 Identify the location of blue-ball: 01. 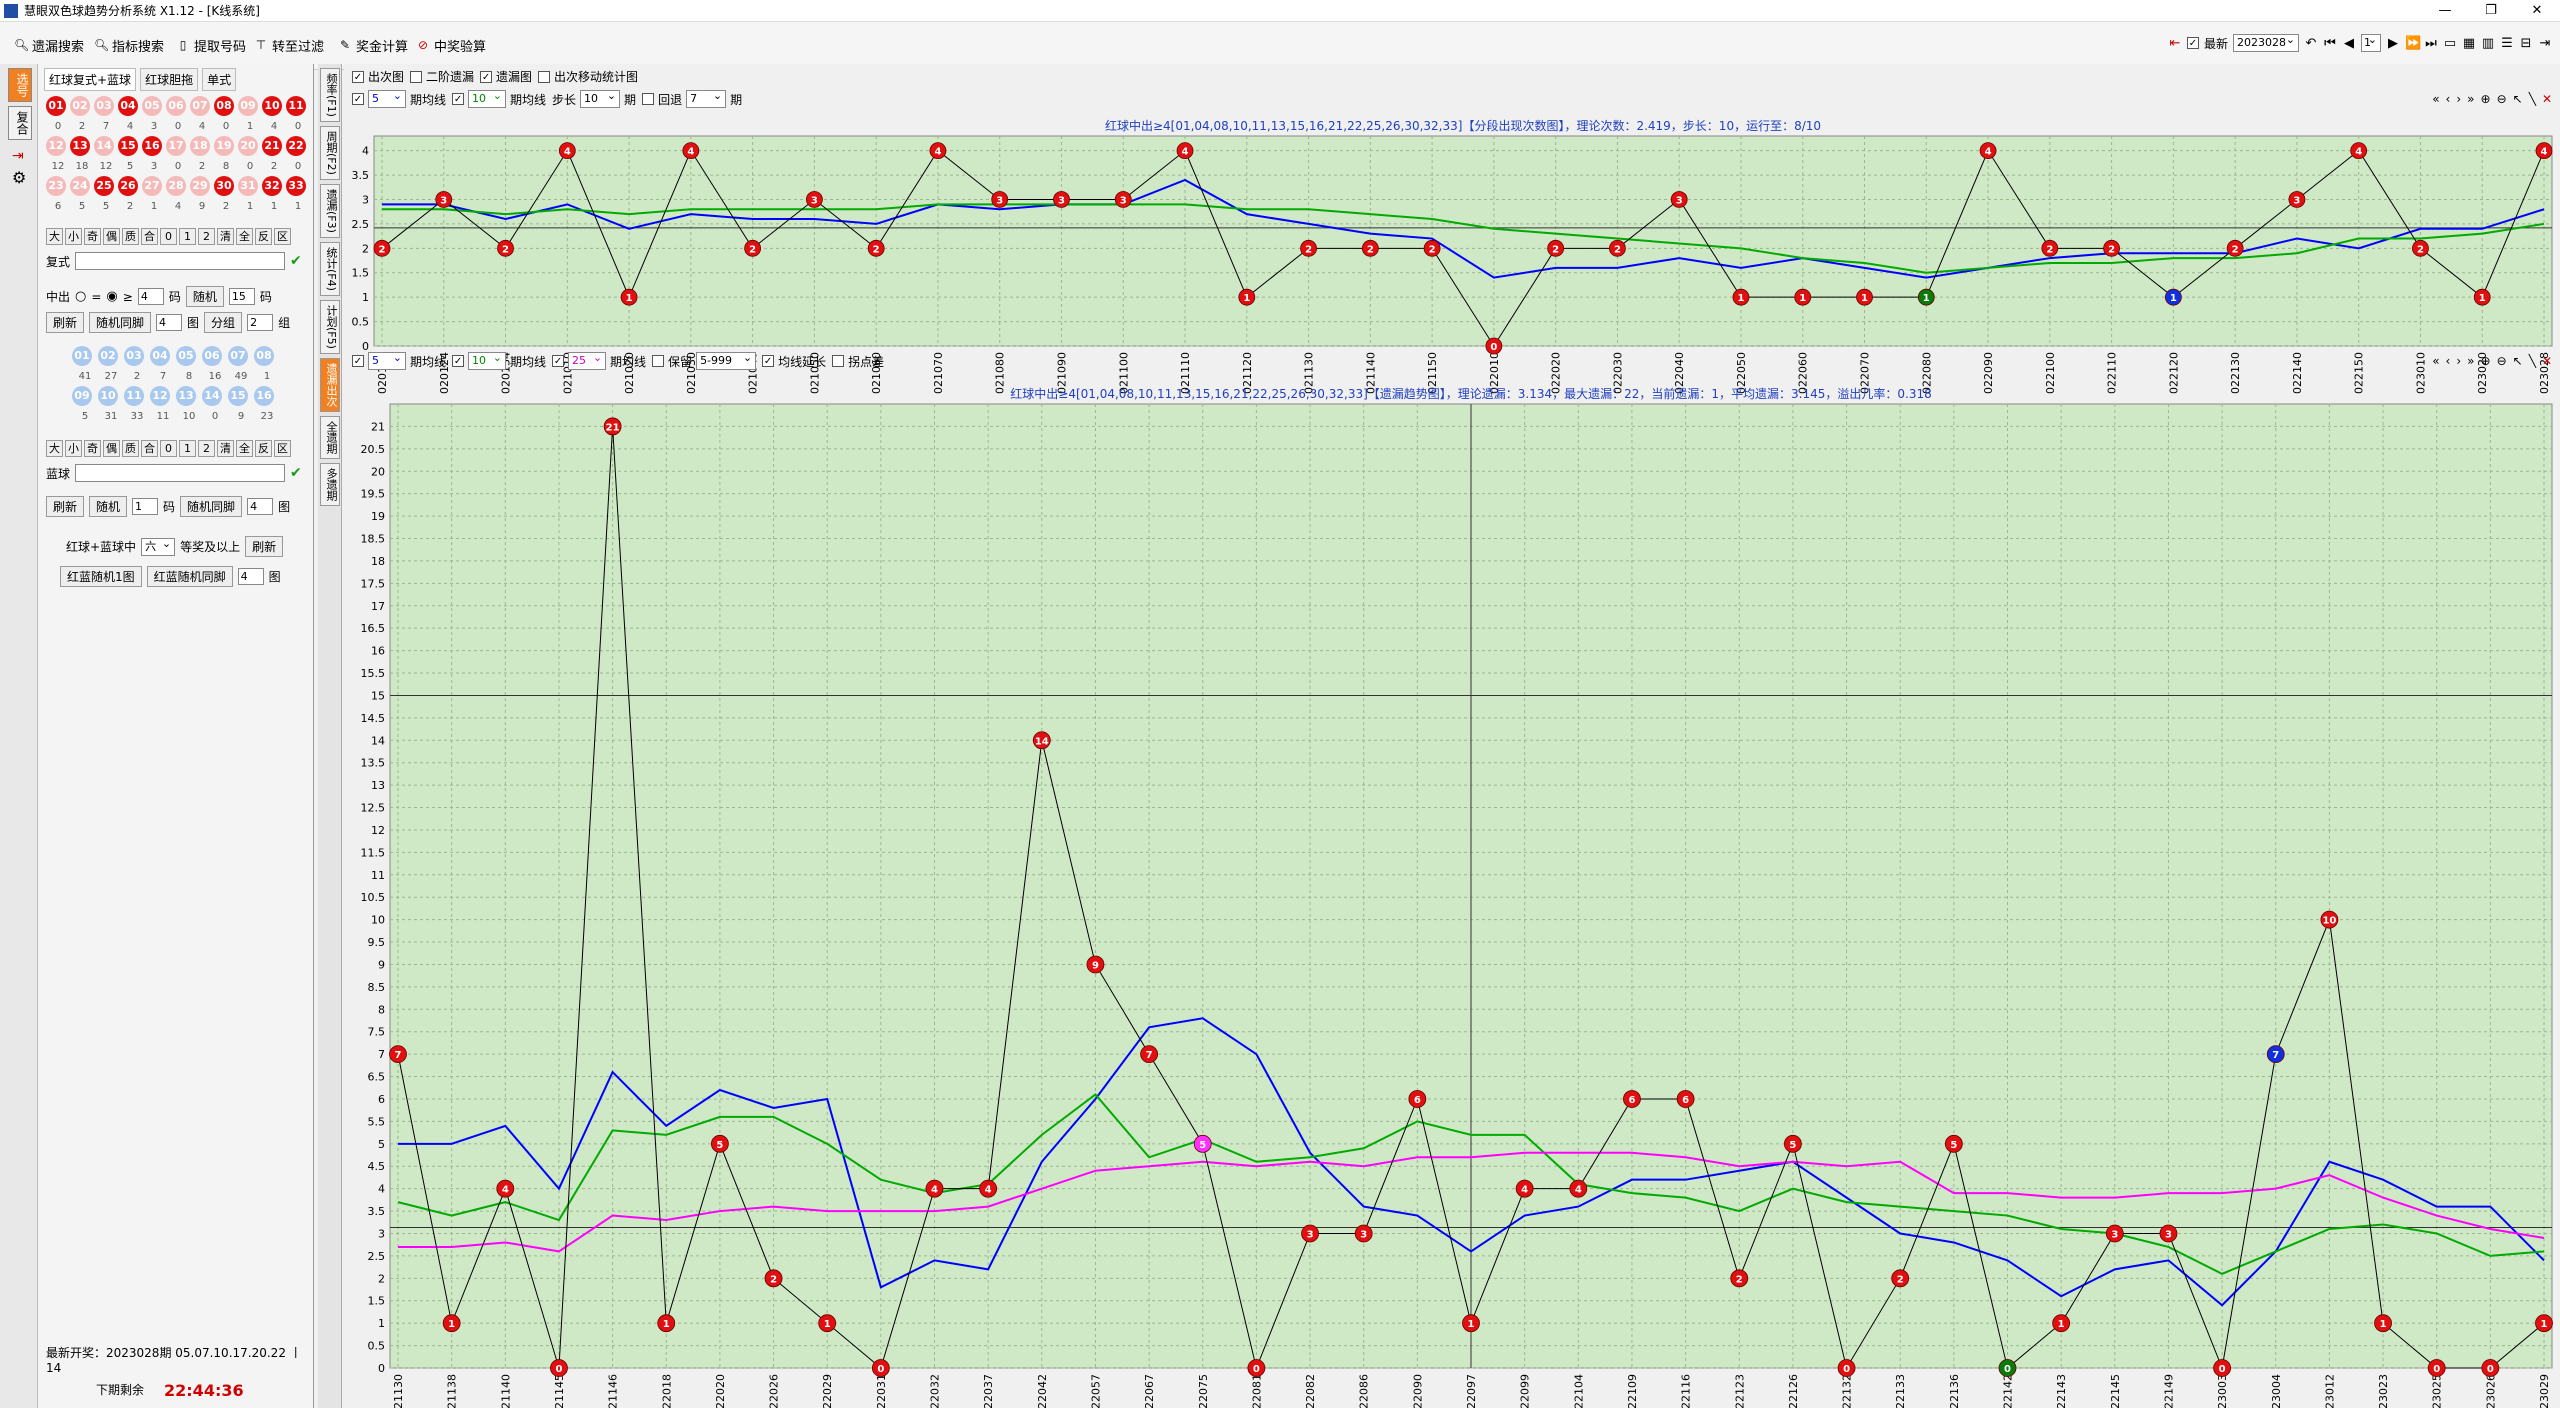
(82, 356).